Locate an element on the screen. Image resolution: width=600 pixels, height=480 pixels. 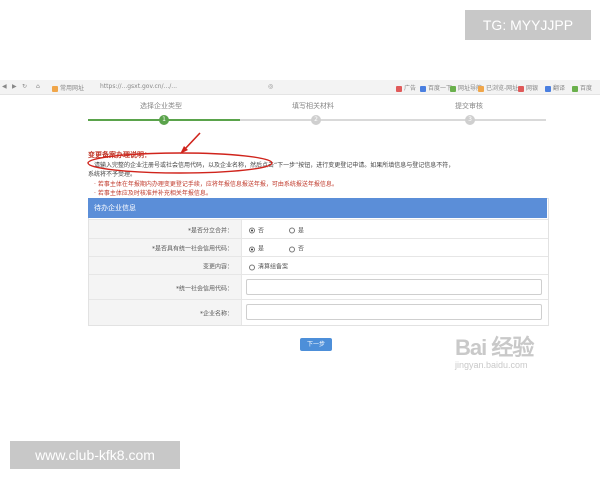
back-icon: ◀ is located at coordinates (4, 86).